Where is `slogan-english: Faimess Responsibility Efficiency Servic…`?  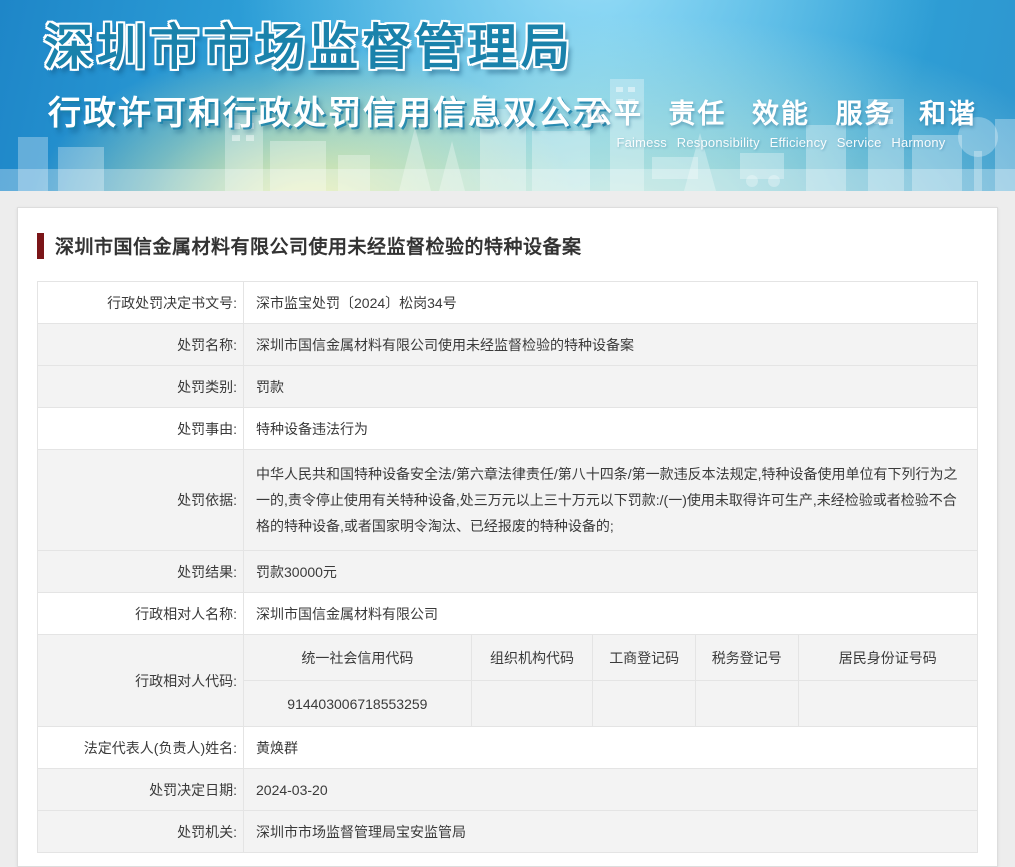
slogan-english: Faimess Responsibility Efficiency Servic… is located at coordinates (781, 142).